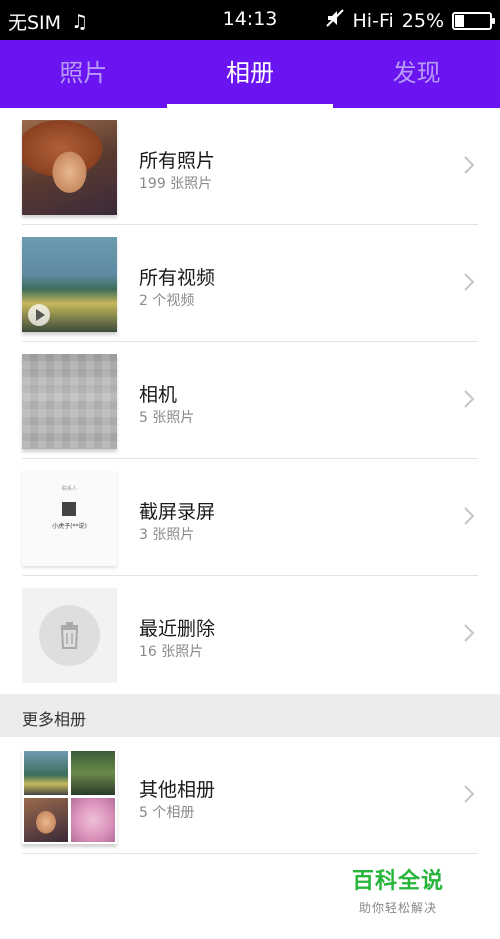 Image resolution: width=500 pixels, height=939 pixels. Describe the element at coordinates (177, 161) in the screenshot. I see `album-title: 所有照片` at that location.